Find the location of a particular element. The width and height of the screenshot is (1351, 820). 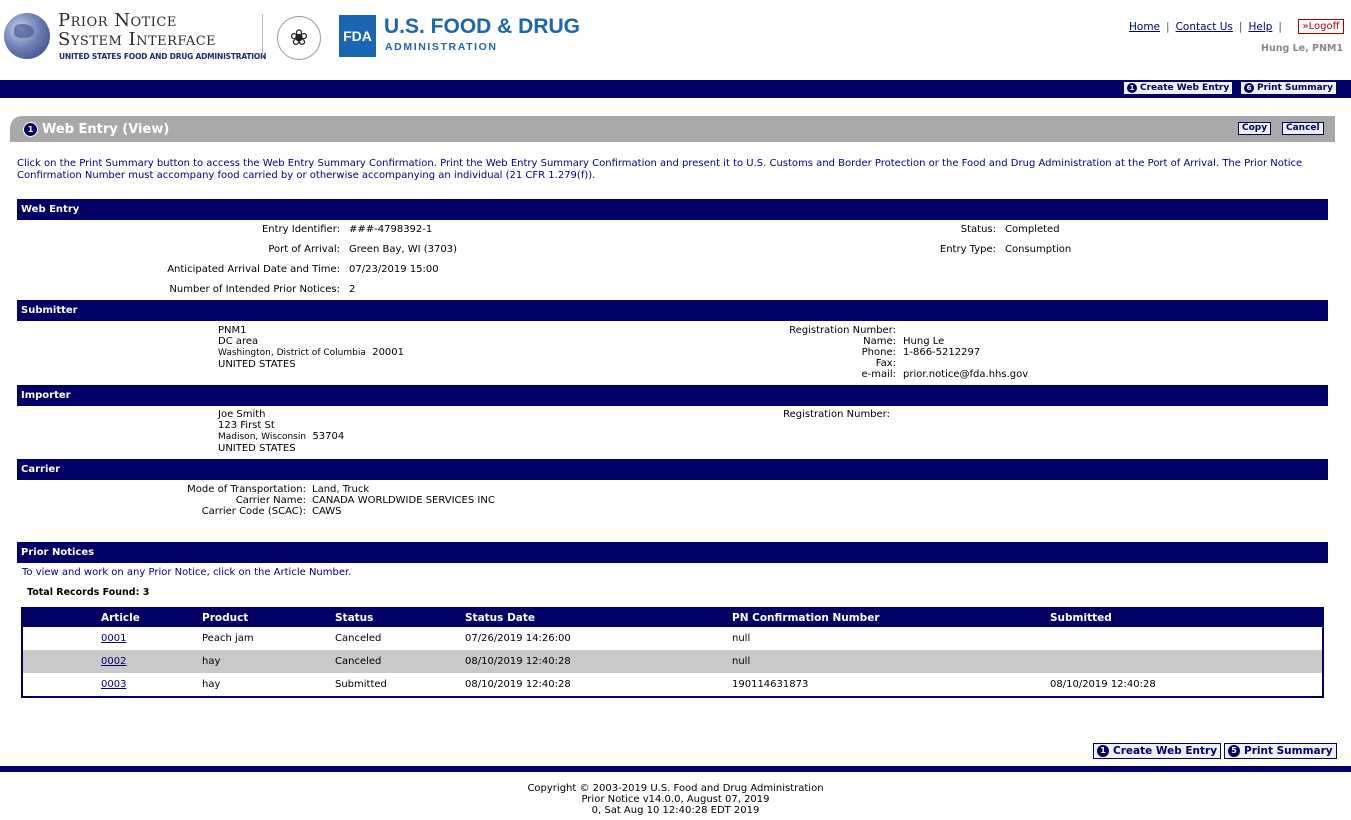

page-title: Web Entry (View) is located at coordinates (106, 129).